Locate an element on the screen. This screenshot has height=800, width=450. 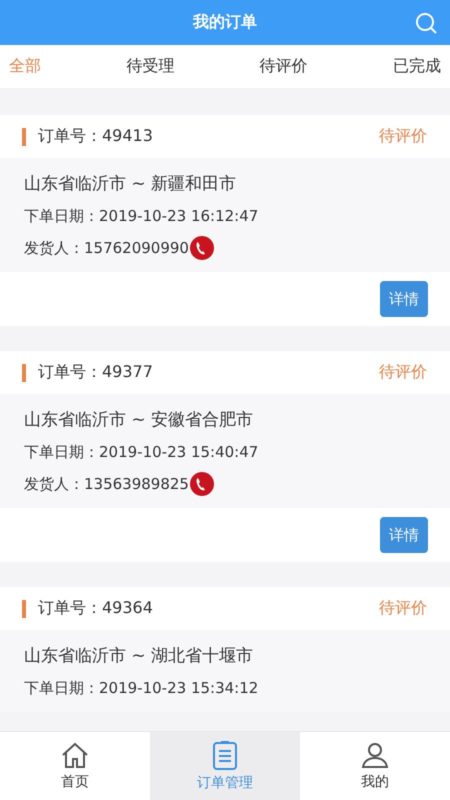
order-route: 山东省临沂市 ~ 安徽省合肥市 is located at coordinates (139, 420).